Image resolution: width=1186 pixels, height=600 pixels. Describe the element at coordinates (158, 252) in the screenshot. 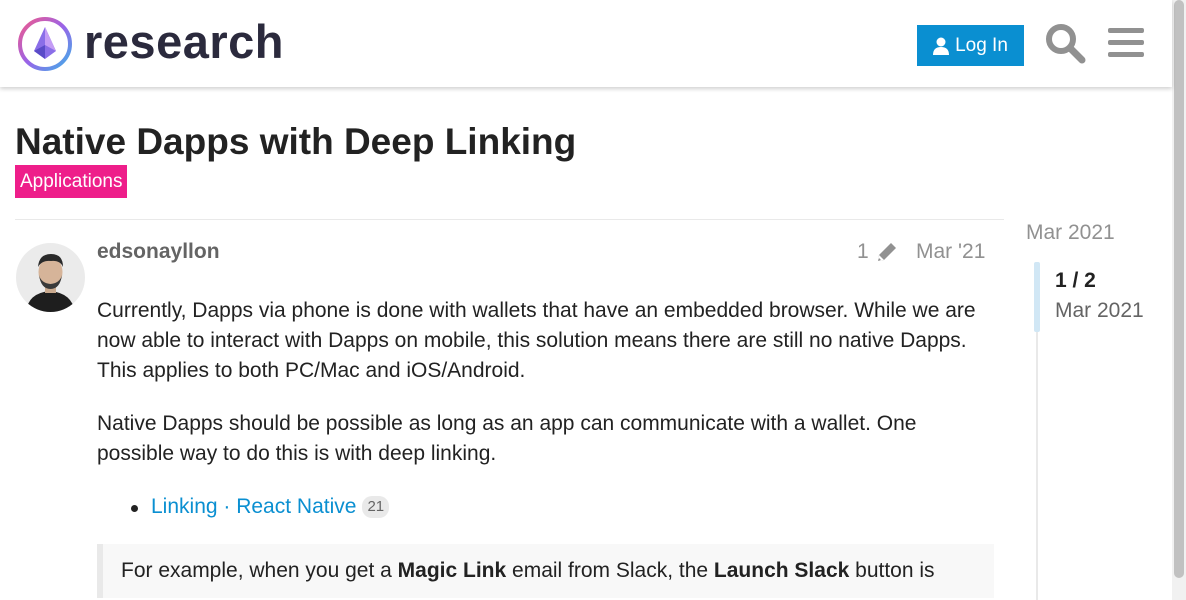

I see `post-username: edsonayllon` at that location.